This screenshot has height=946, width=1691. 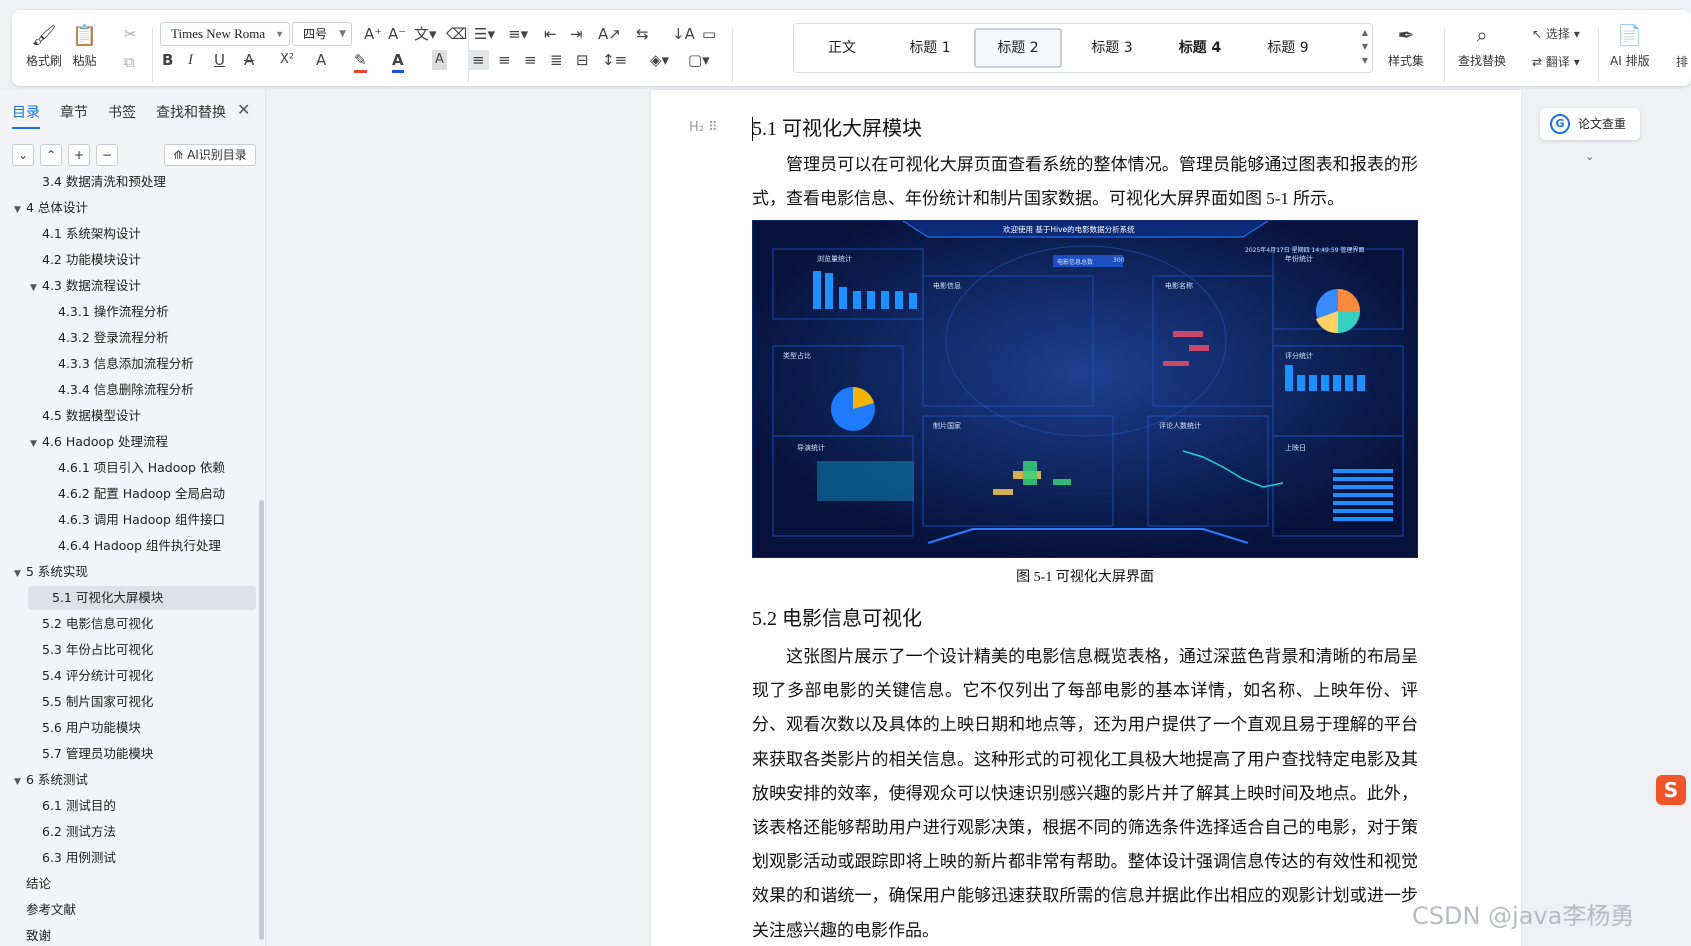 What do you see at coordinates (219, 60) in the screenshot?
I see `underline-button: U` at bounding box center [219, 60].